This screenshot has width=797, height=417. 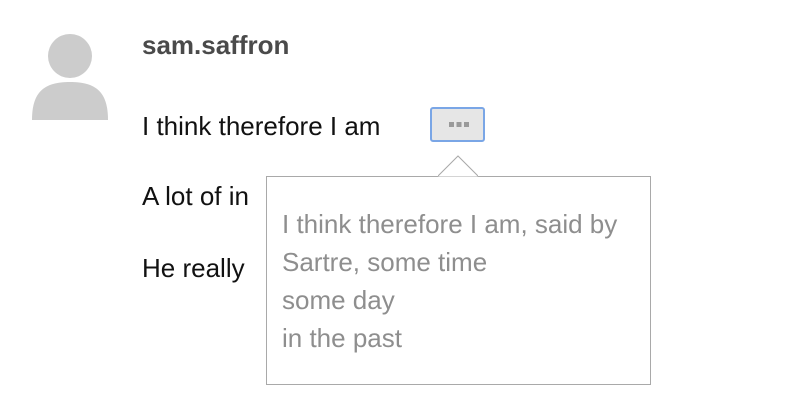 I want to click on ellipsis-icon, so click(x=459, y=124).